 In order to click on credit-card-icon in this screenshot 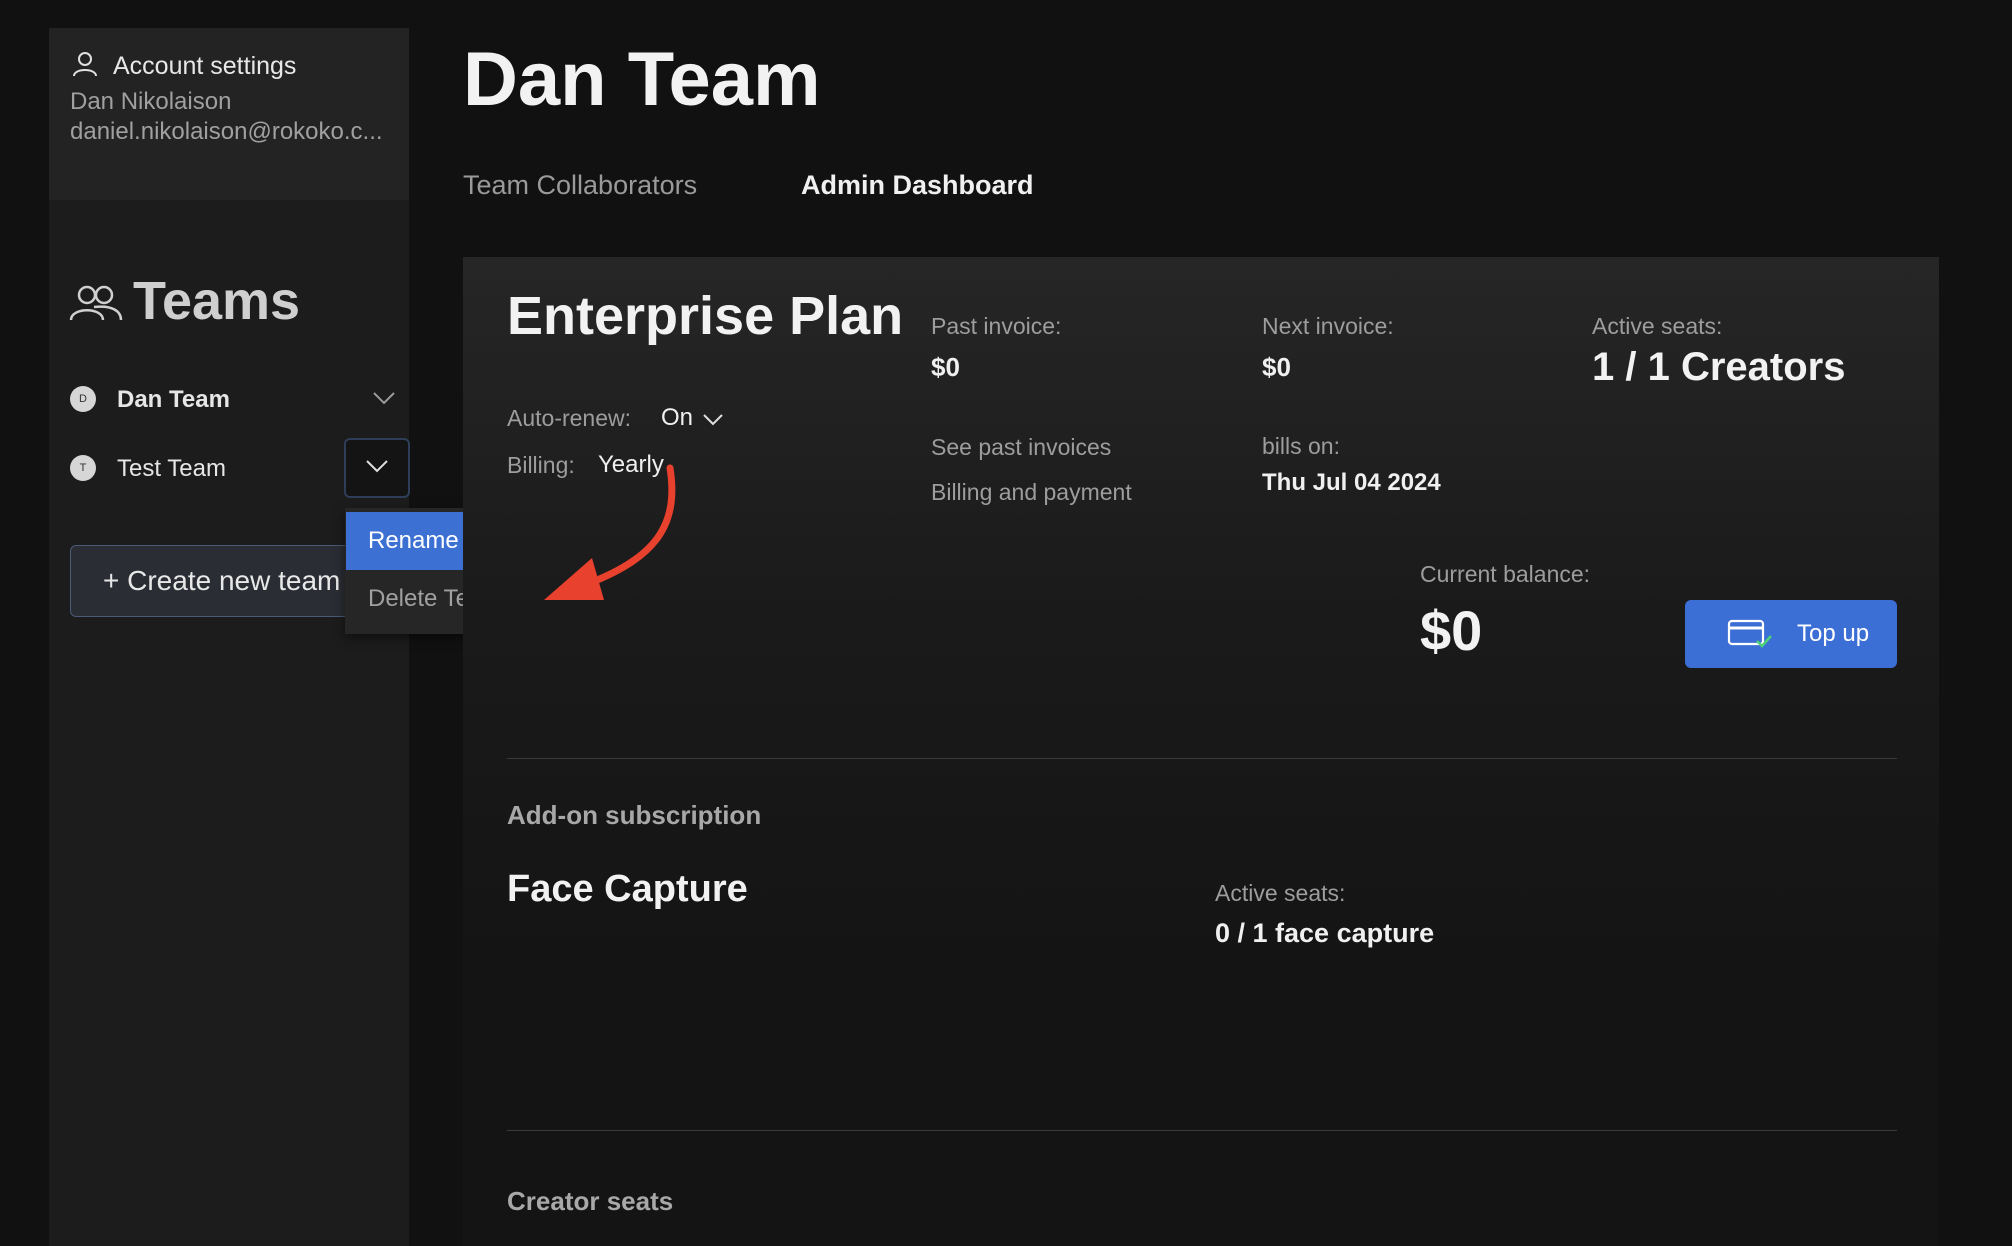, I will do `click(1750, 634)`.